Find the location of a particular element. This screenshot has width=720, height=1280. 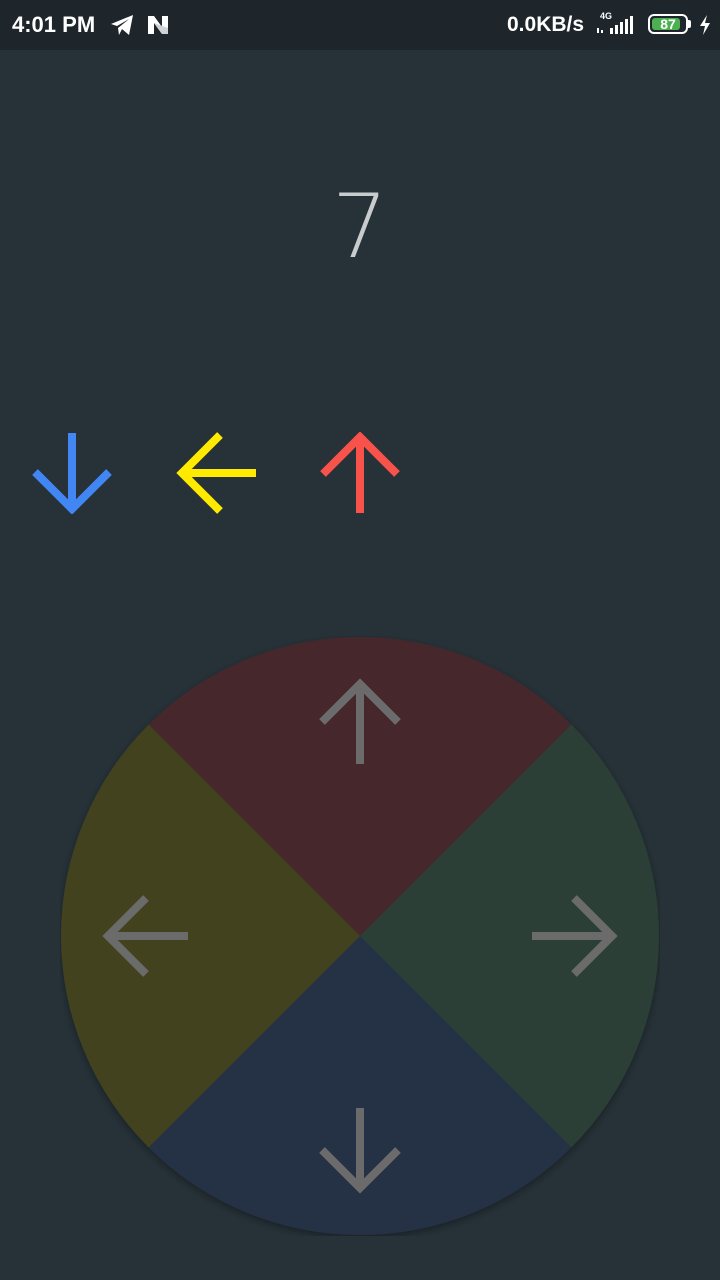

score-display: 7 is located at coordinates (360, 226).